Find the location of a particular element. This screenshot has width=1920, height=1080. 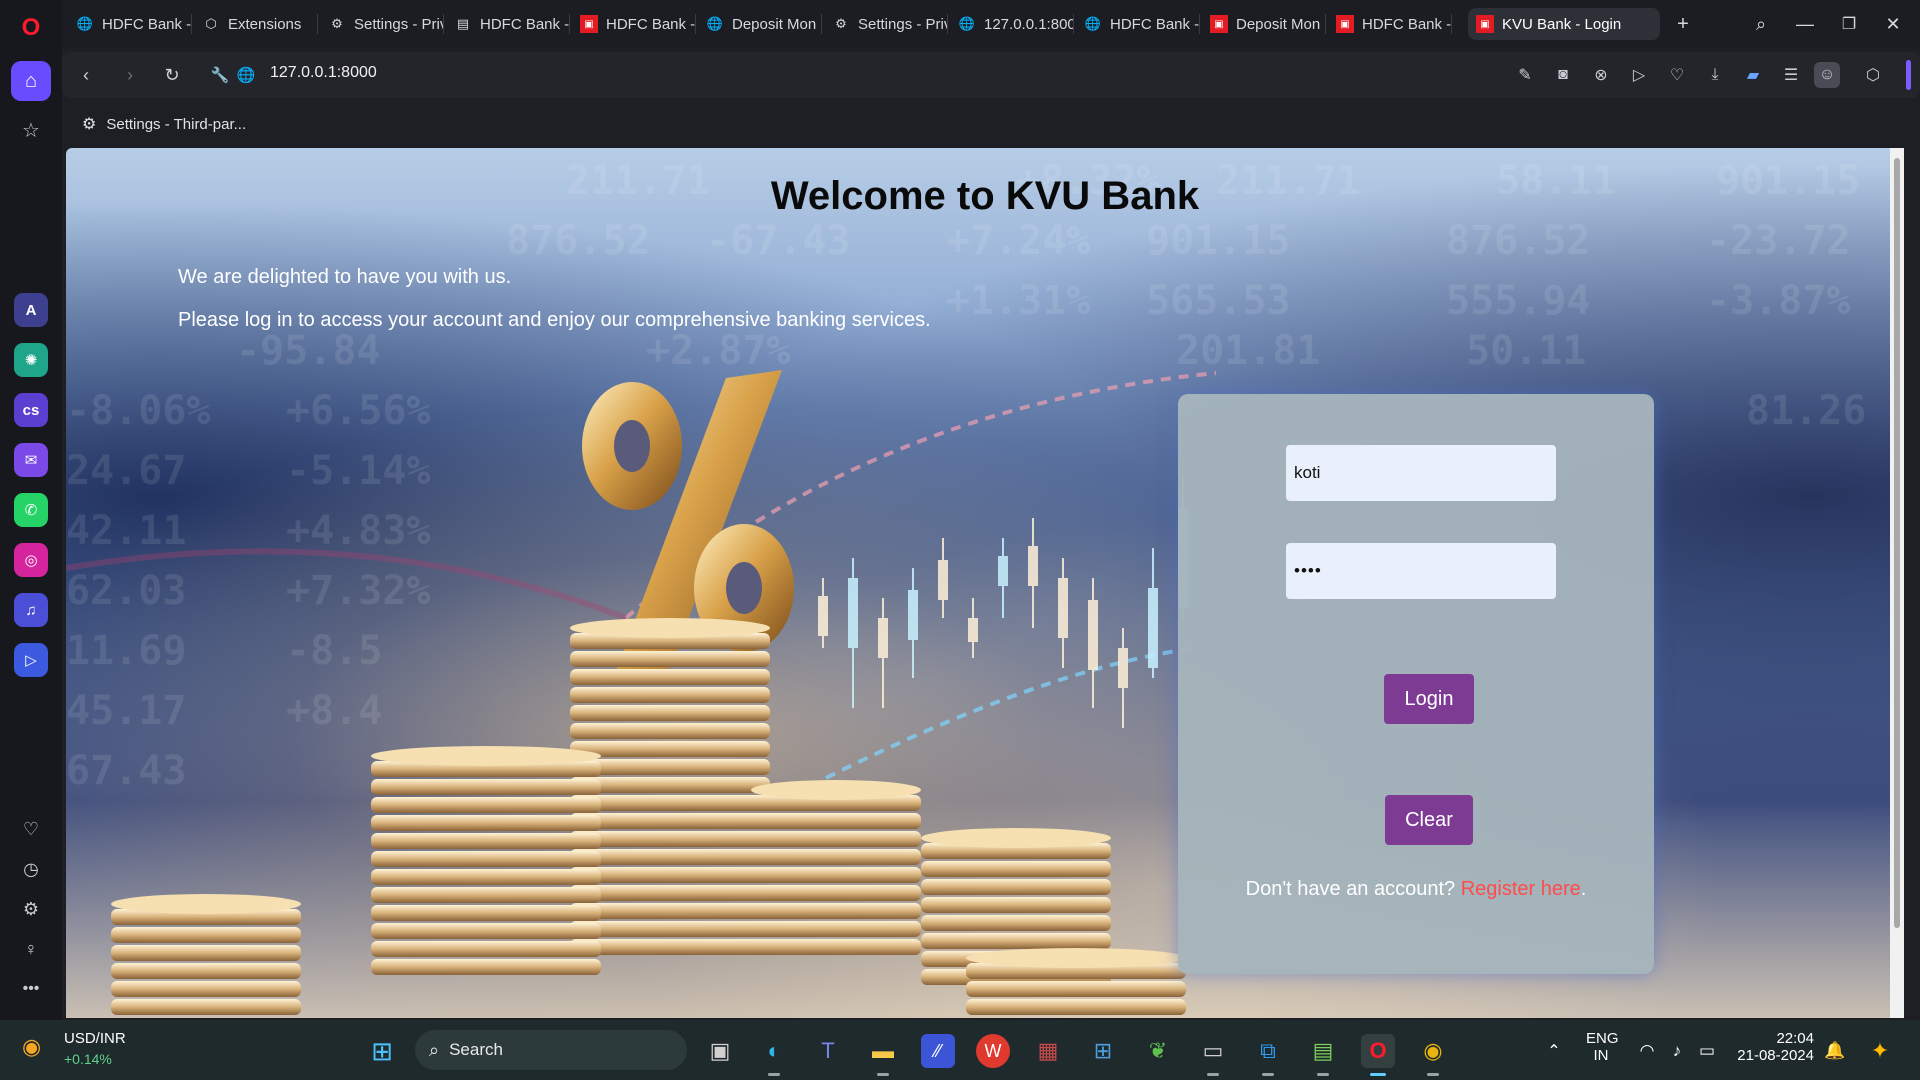

star-icon: ☆ is located at coordinates (31, 130).